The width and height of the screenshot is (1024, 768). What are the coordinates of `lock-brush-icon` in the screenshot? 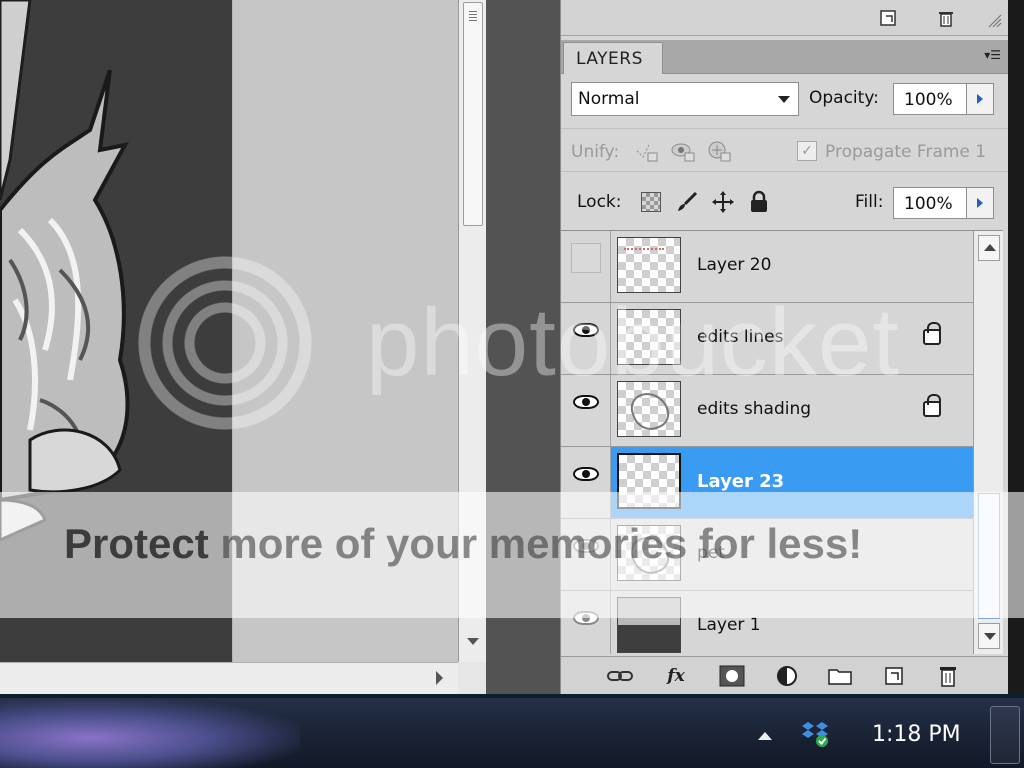 It's located at (687, 202).